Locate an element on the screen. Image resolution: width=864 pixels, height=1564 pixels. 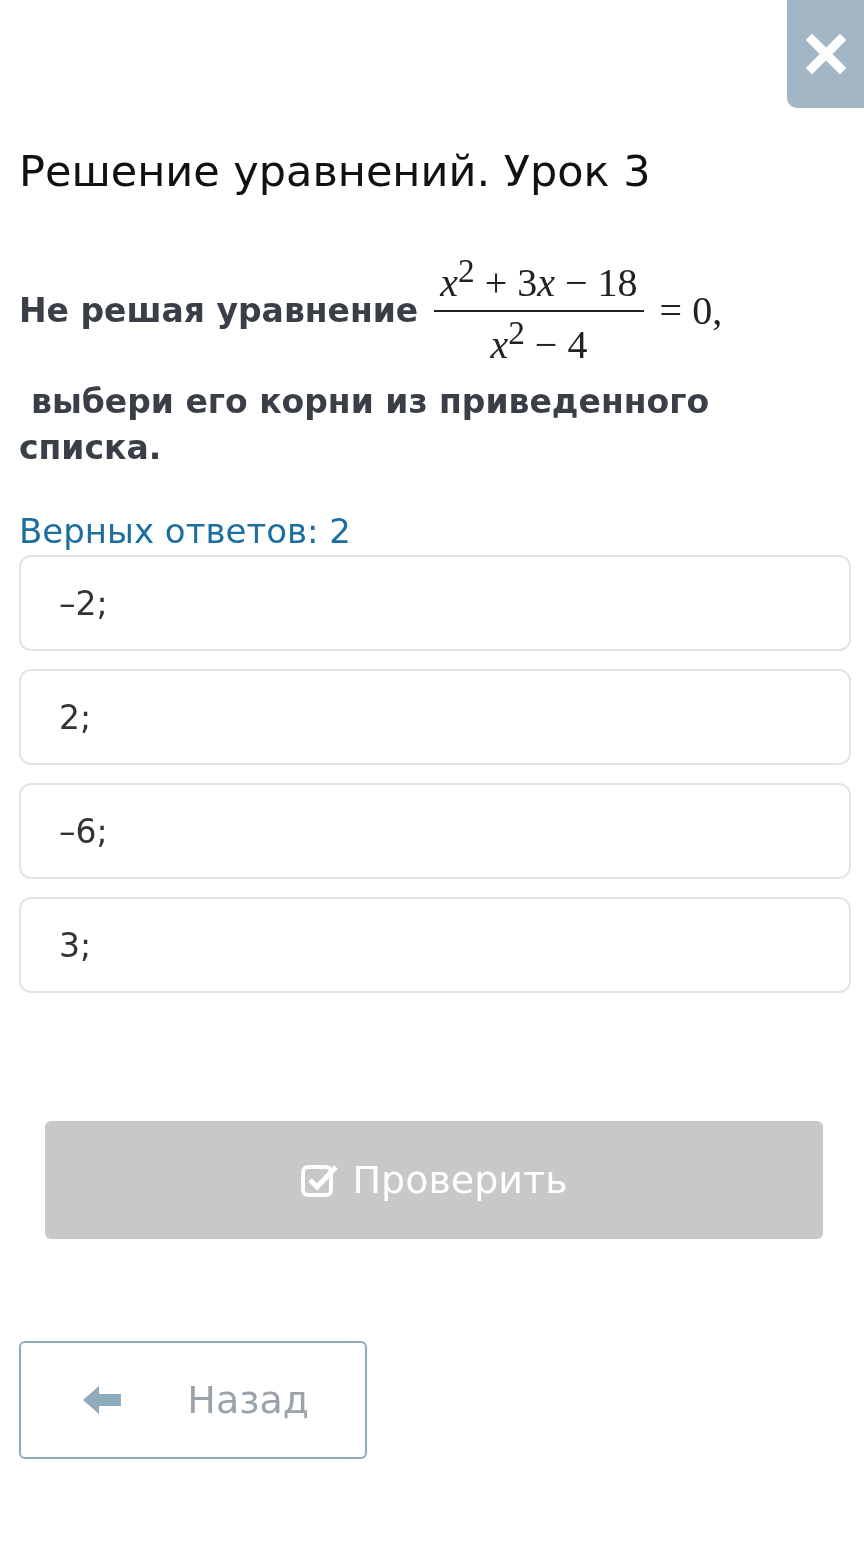
close-button is located at coordinates (825, 54).